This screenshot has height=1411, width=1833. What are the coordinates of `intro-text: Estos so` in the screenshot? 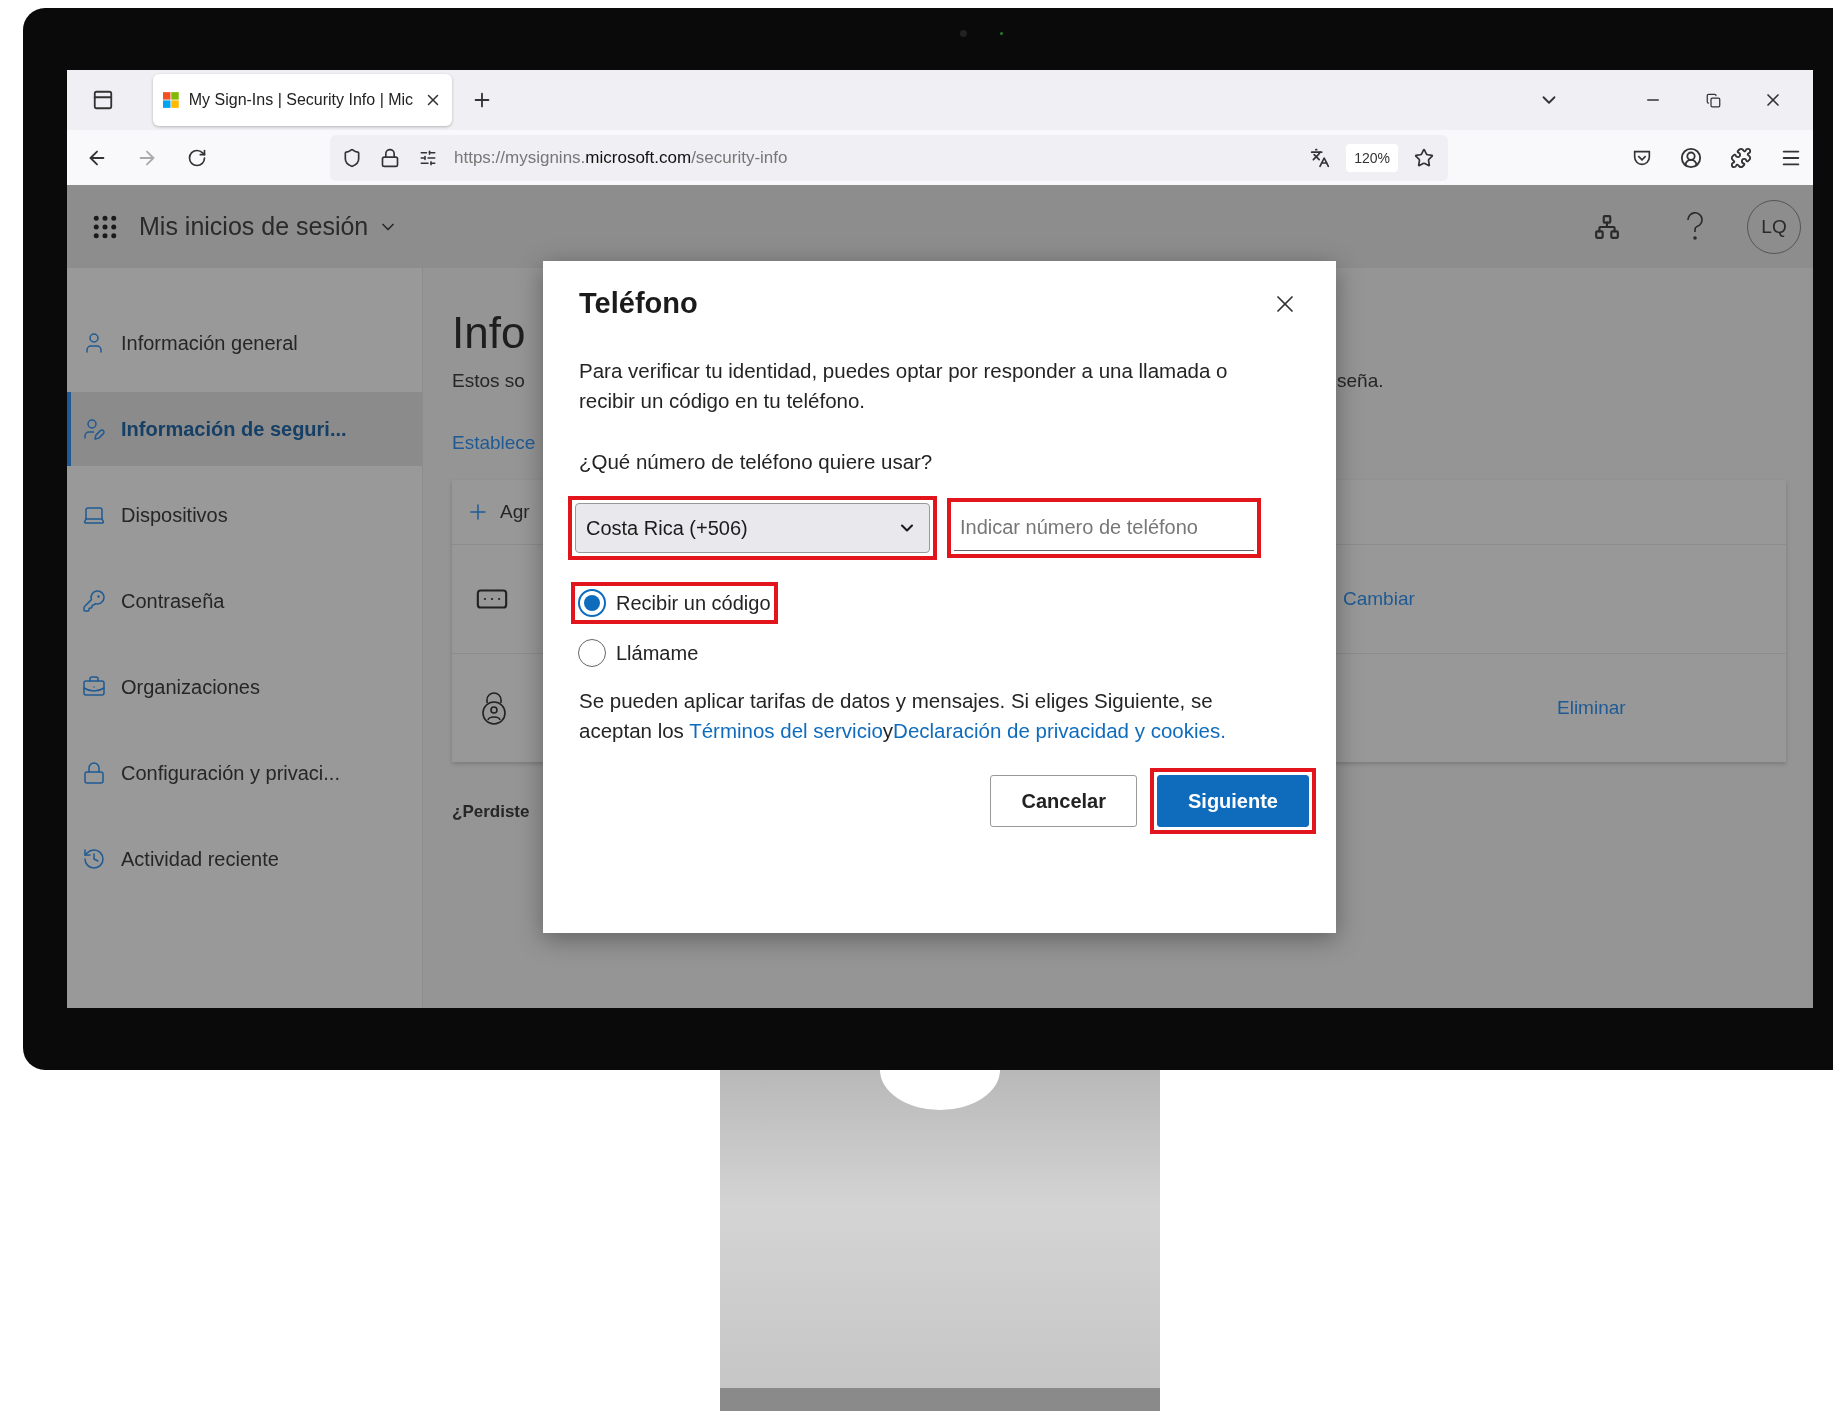 It's located at (489, 381).